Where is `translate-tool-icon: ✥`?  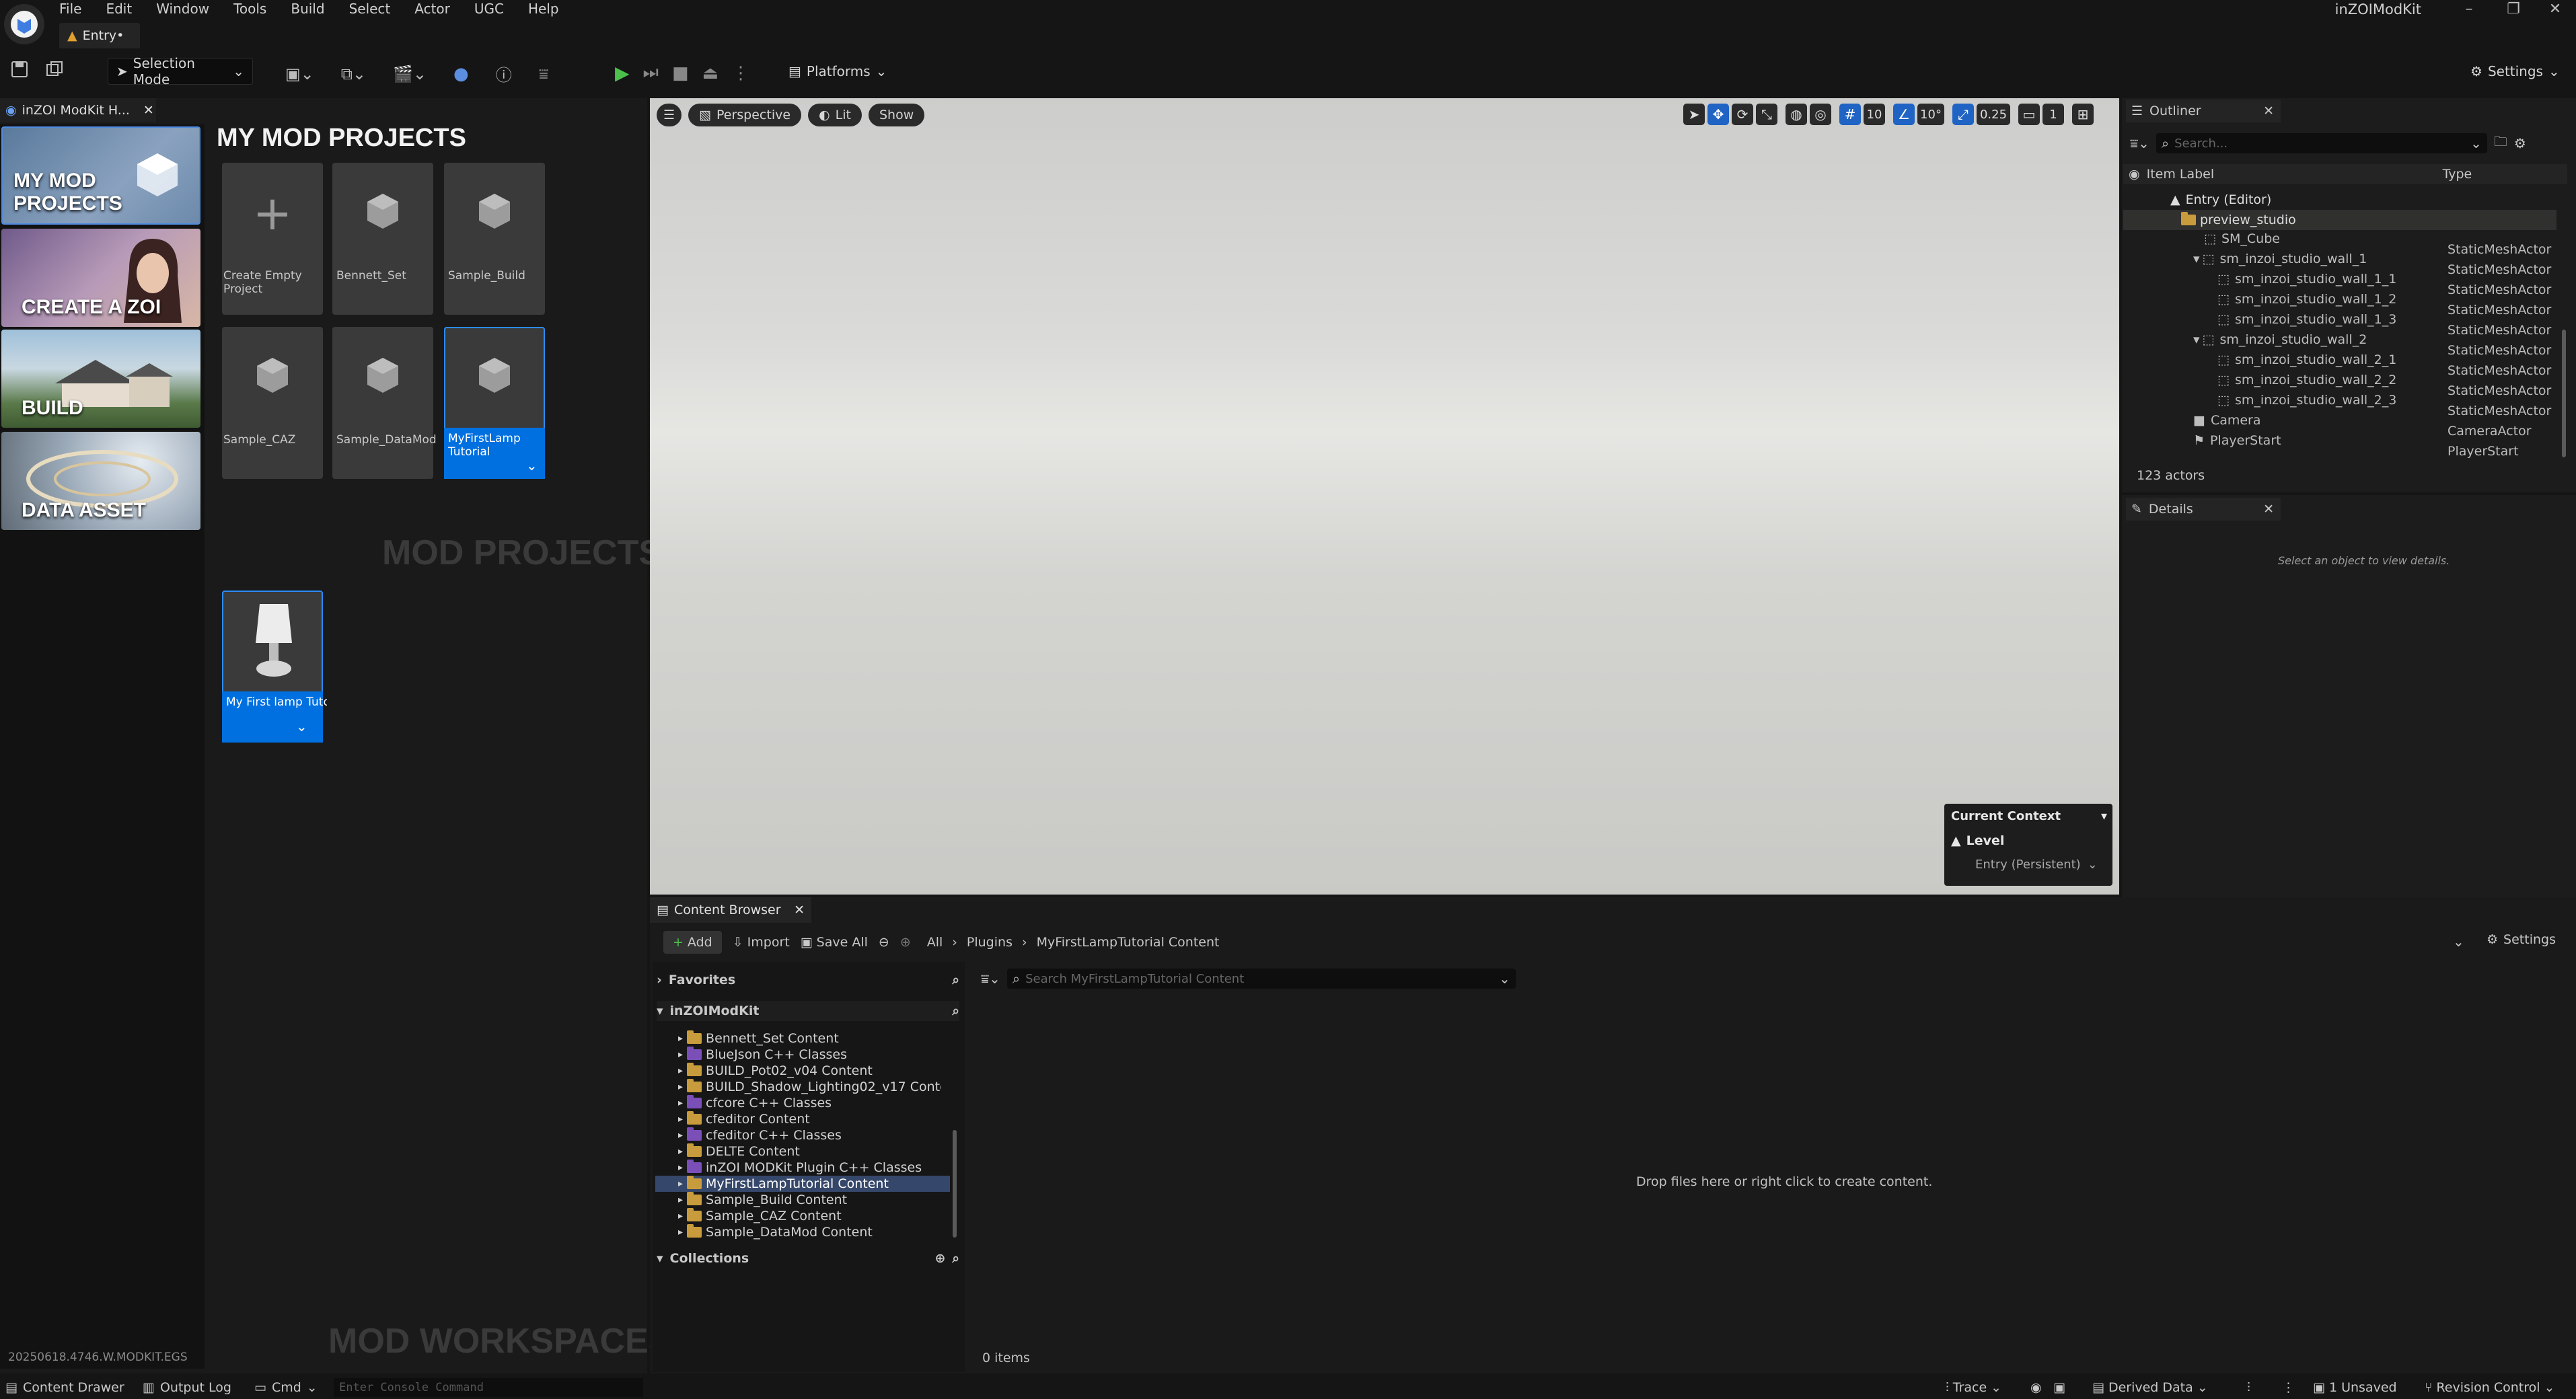
translate-tool-icon: ✥ is located at coordinates (1718, 115).